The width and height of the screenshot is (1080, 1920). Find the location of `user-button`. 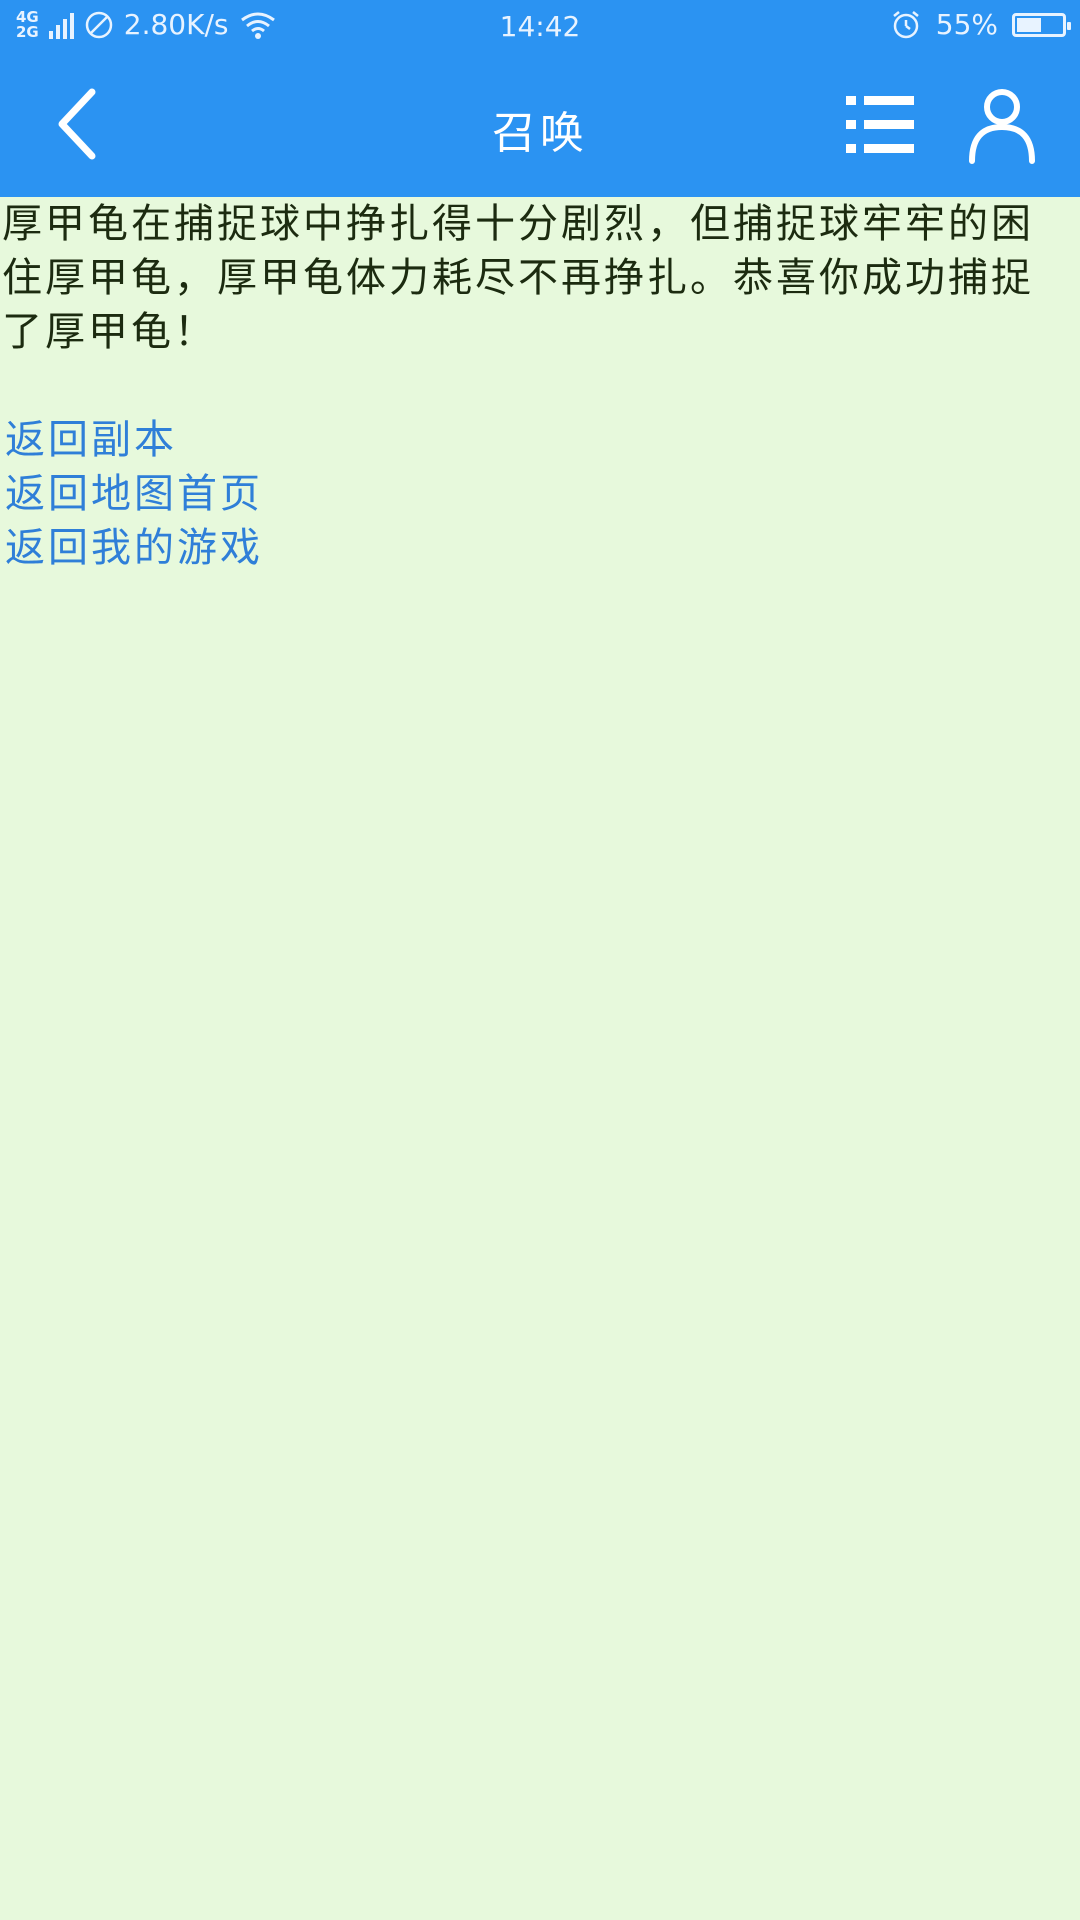

user-button is located at coordinates (1002, 127).